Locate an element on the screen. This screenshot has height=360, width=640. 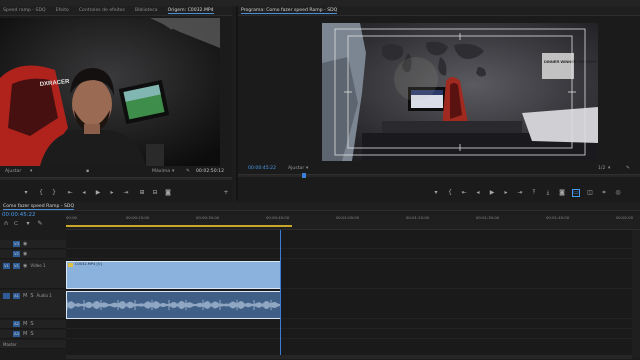
snap-icon: ∩ is located at coordinates (6, 224).